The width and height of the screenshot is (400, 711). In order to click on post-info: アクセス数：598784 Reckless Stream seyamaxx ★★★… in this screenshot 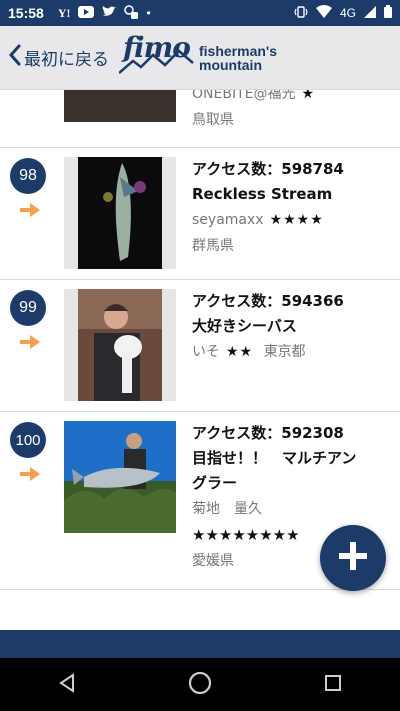, I will do `click(290, 207)`.